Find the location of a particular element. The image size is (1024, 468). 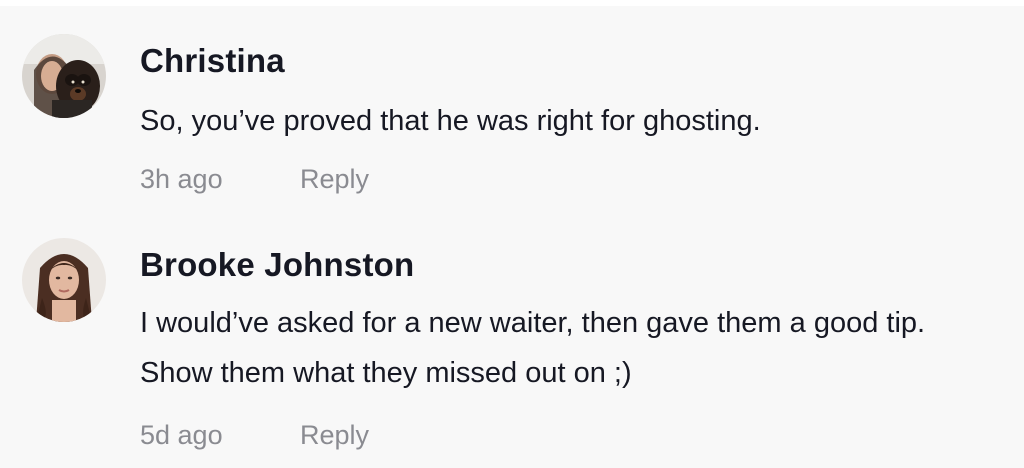

comment-meta: 3h ago Reply is located at coordinates (254, 179).